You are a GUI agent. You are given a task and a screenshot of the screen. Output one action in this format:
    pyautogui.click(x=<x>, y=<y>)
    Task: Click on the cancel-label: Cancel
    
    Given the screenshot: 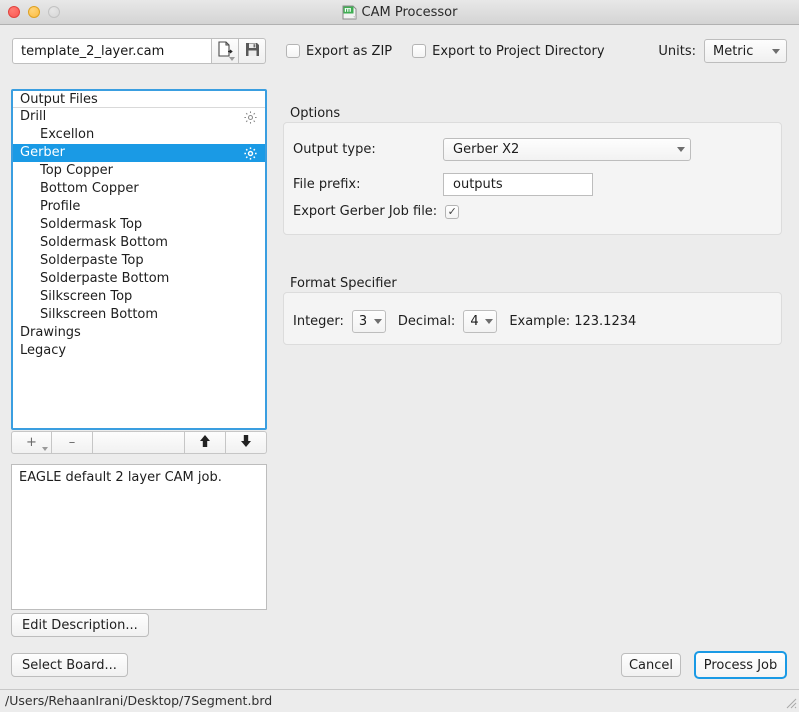 What is the action you would take?
    pyautogui.click(x=651, y=665)
    